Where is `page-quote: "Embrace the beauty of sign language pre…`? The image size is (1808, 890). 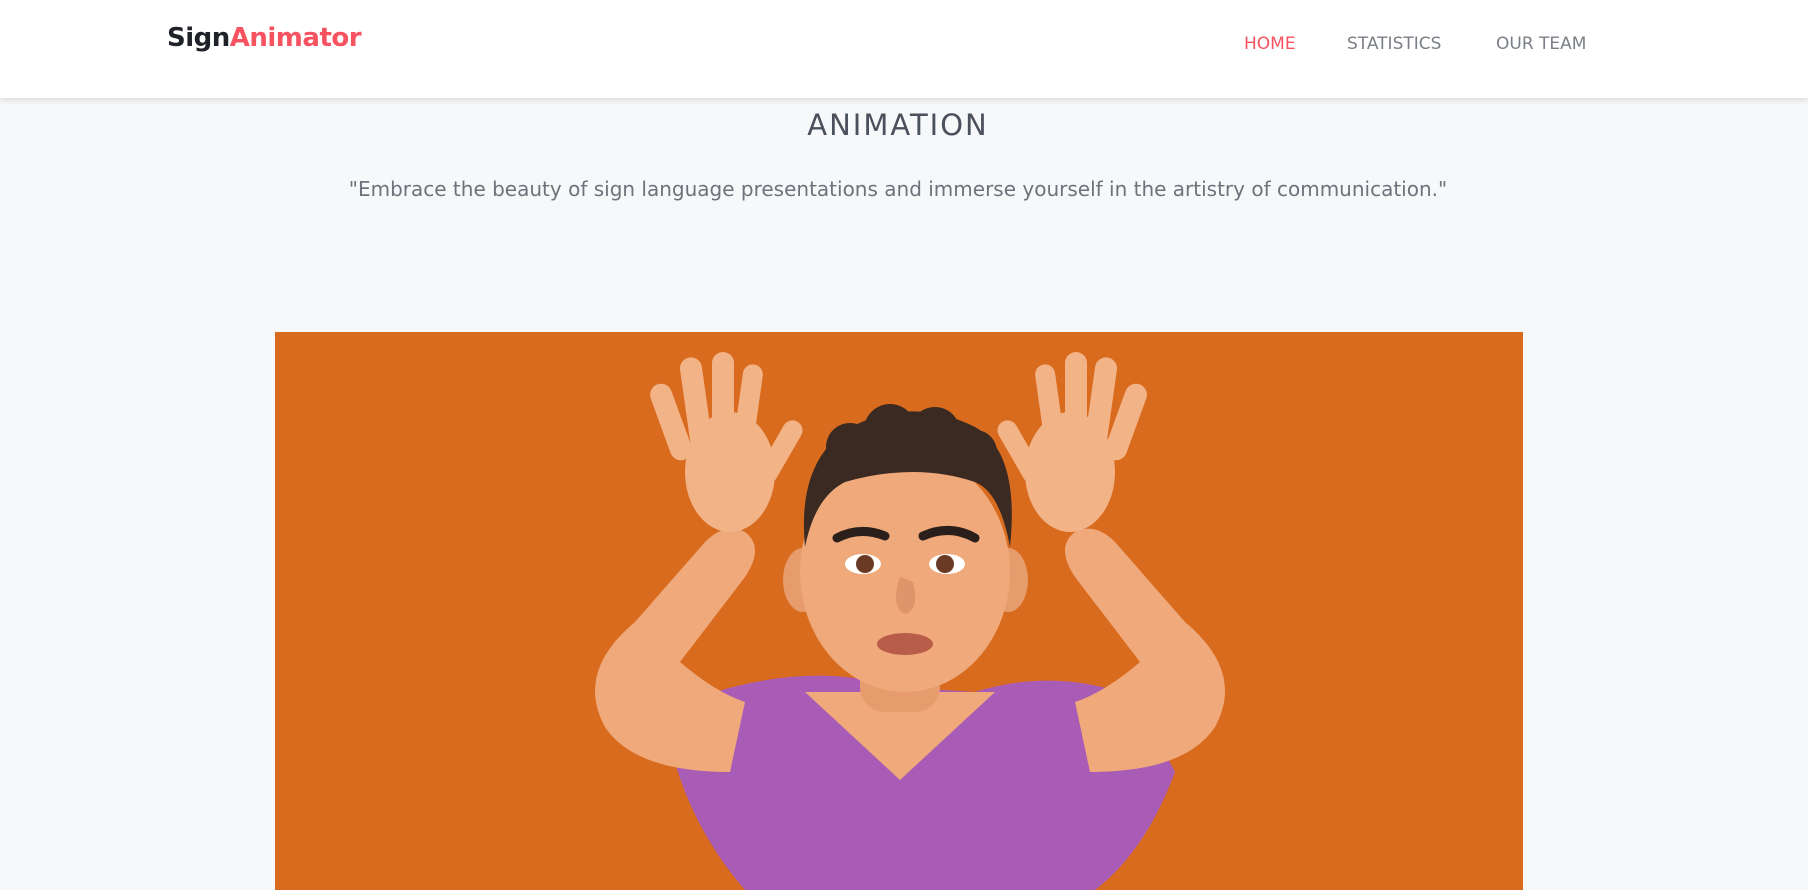
page-quote: "Embrace the beauty of sign language pre… is located at coordinates (898, 189).